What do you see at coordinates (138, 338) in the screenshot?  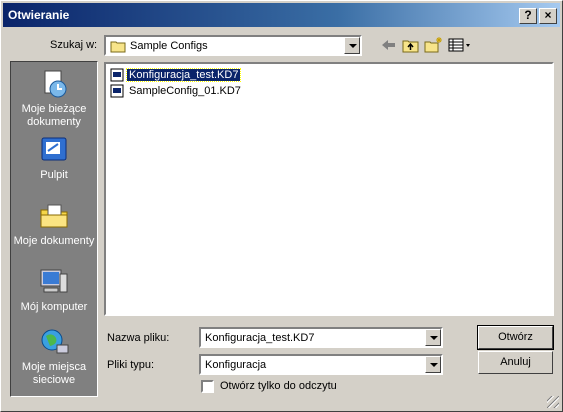 I see `filename-label: Nazwa pliku:` at bounding box center [138, 338].